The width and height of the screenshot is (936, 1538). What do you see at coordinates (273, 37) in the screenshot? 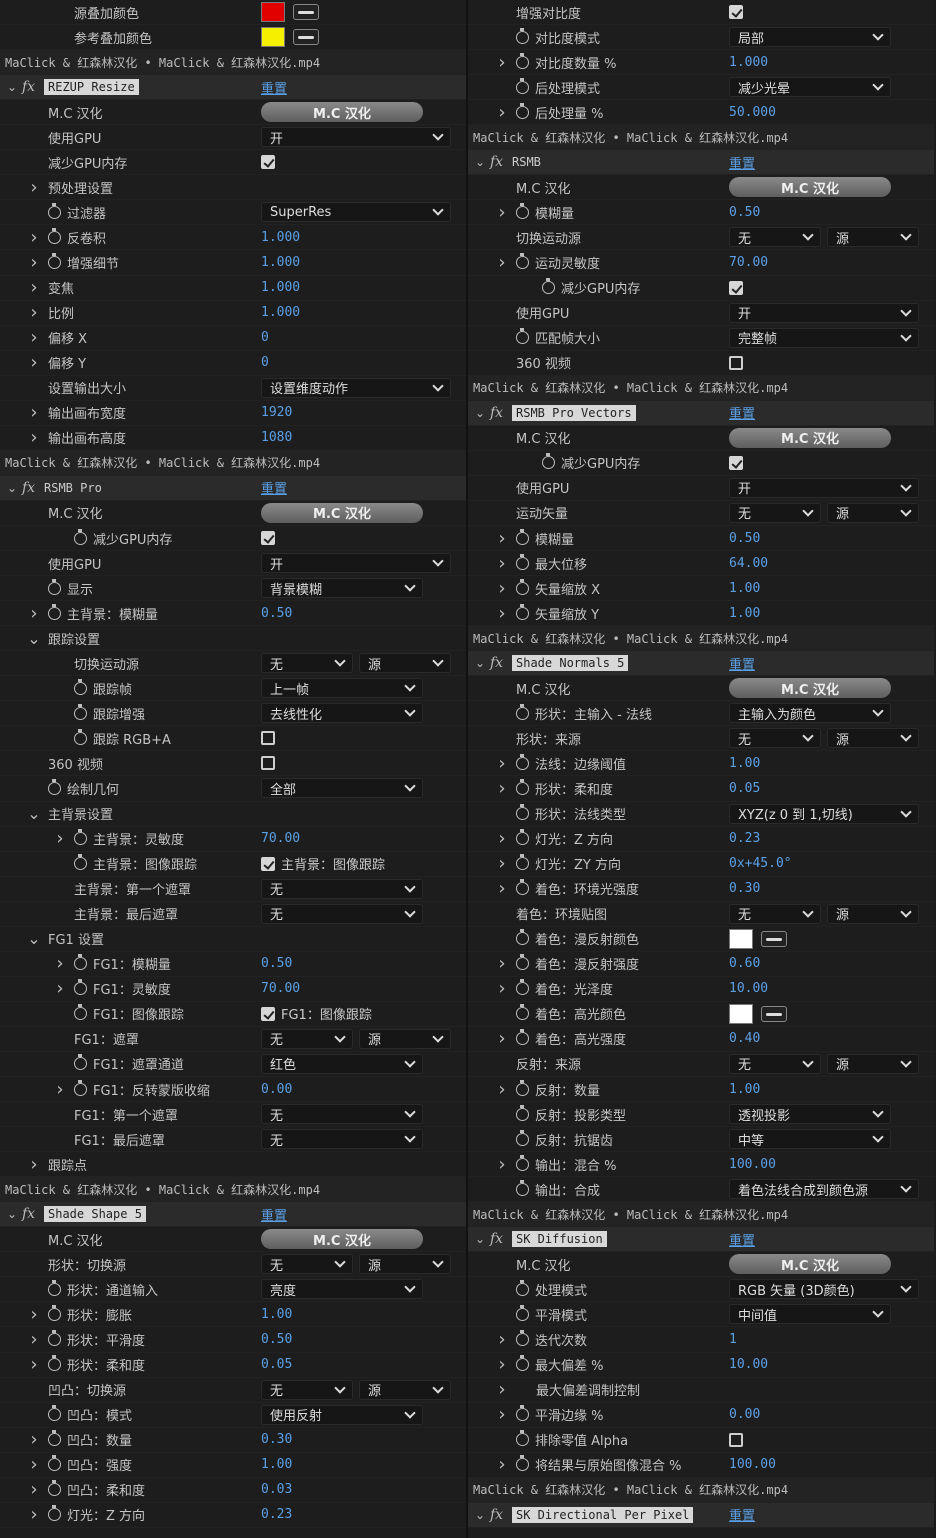
I see `color-swatch` at bounding box center [273, 37].